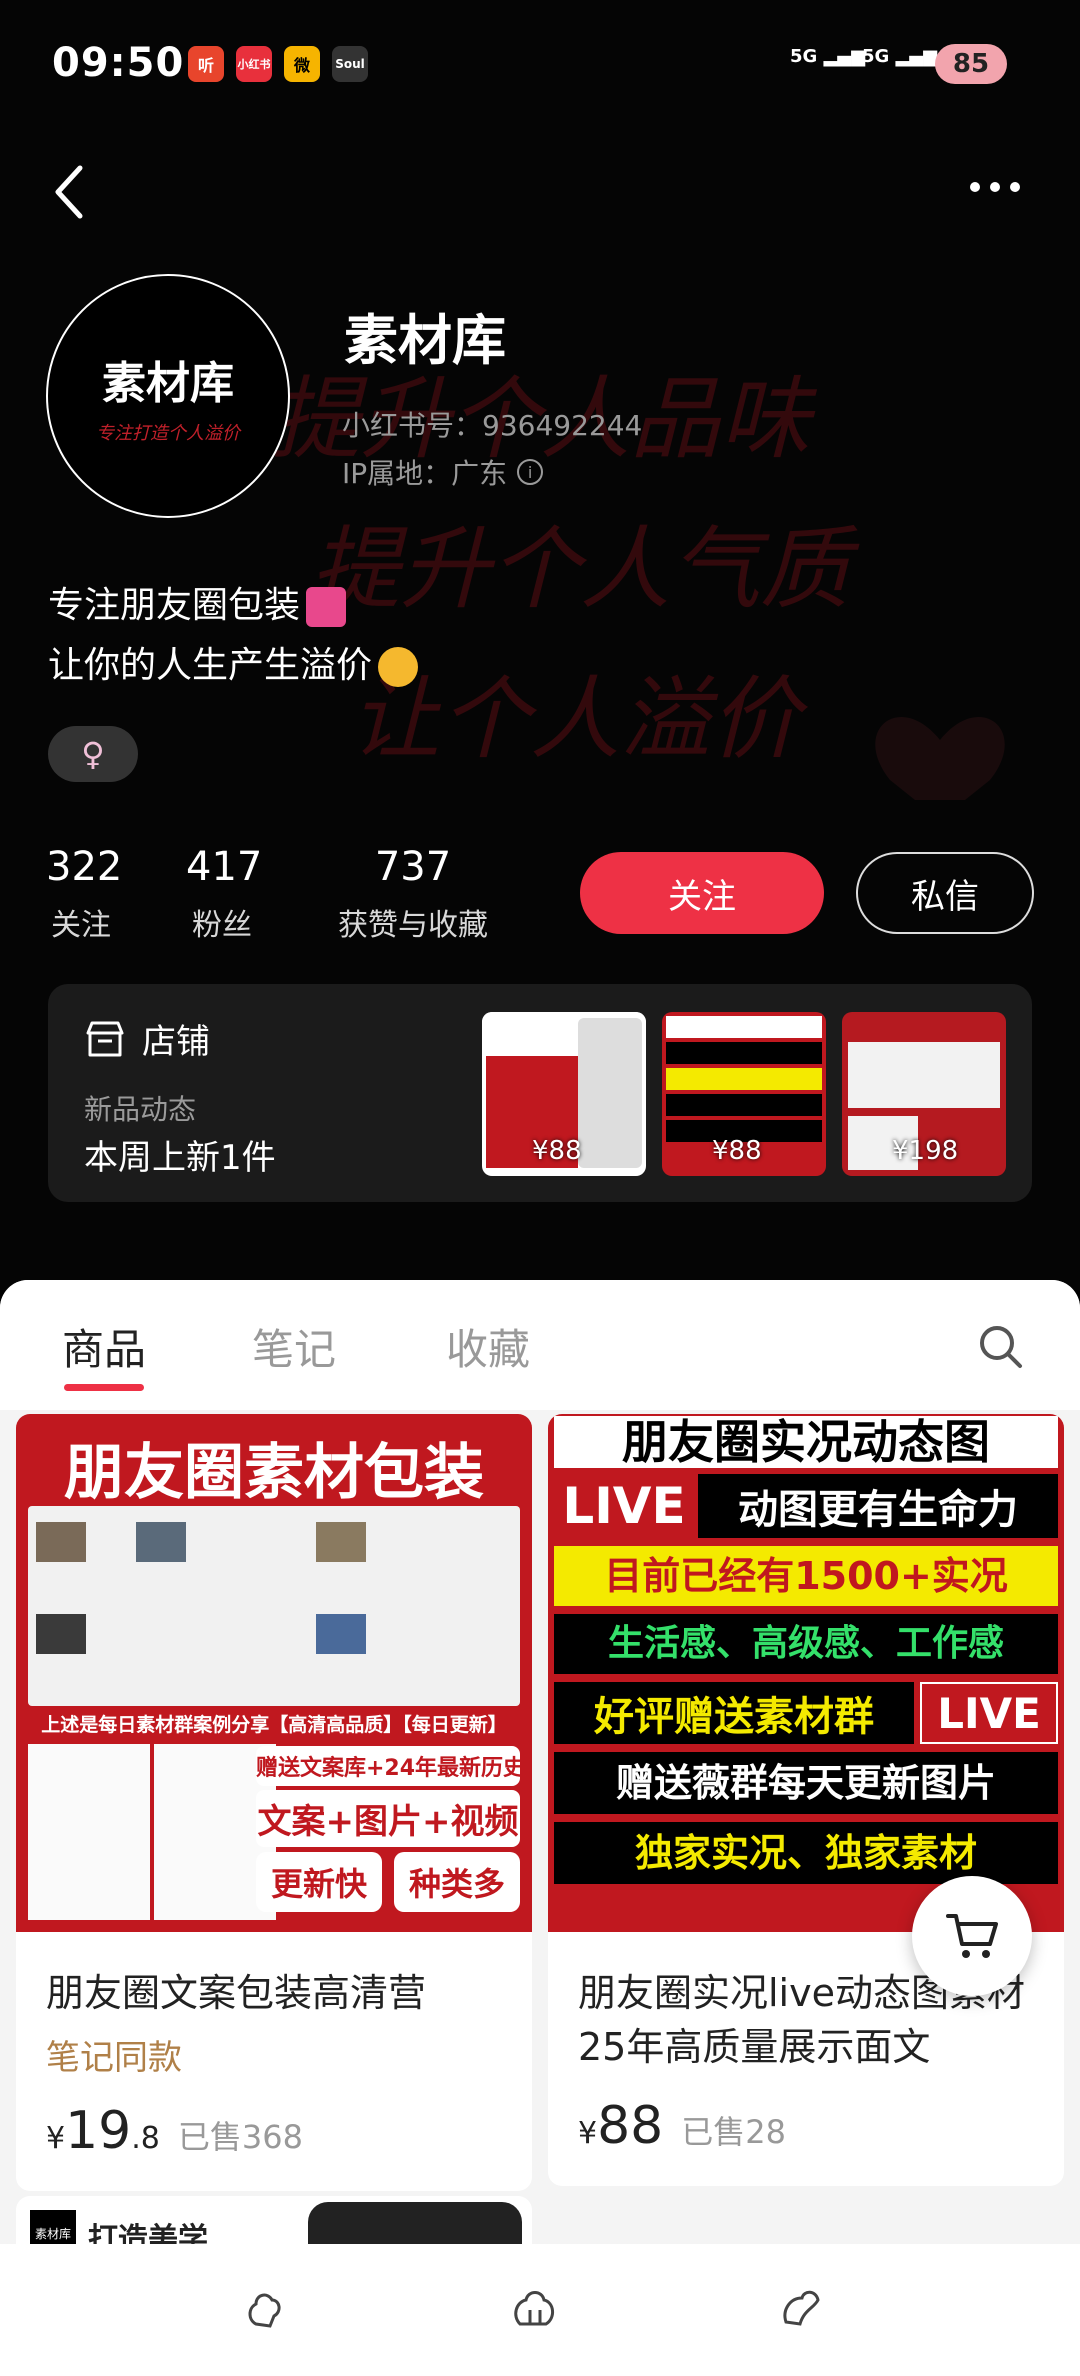  What do you see at coordinates (56, 2138) in the screenshot?
I see `product-1-currency: ¥` at bounding box center [56, 2138].